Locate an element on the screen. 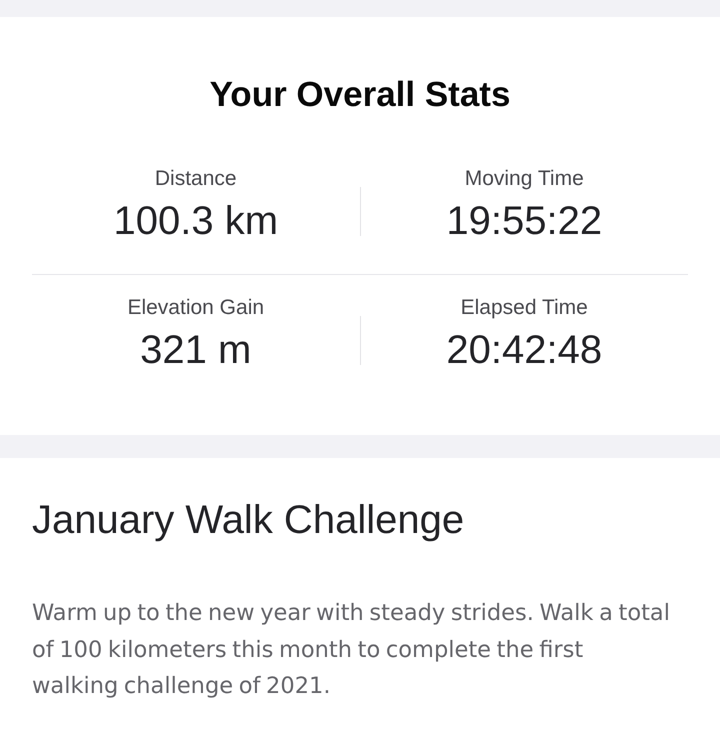 The width and height of the screenshot is (720, 737). stat-label: Distance is located at coordinates (196, 179).